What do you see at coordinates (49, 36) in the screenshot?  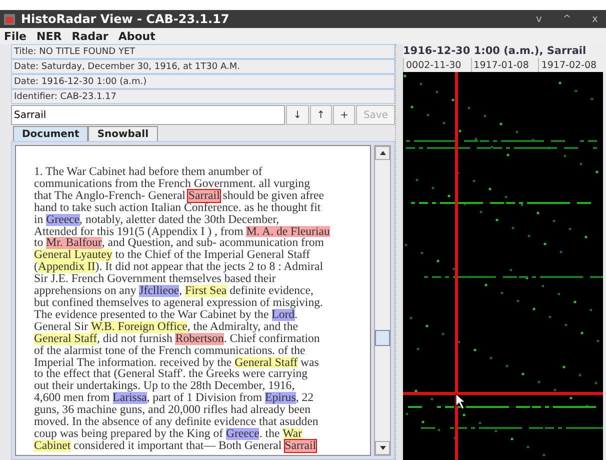 I see `menu-item: NER` at bounding box center [49, 36].